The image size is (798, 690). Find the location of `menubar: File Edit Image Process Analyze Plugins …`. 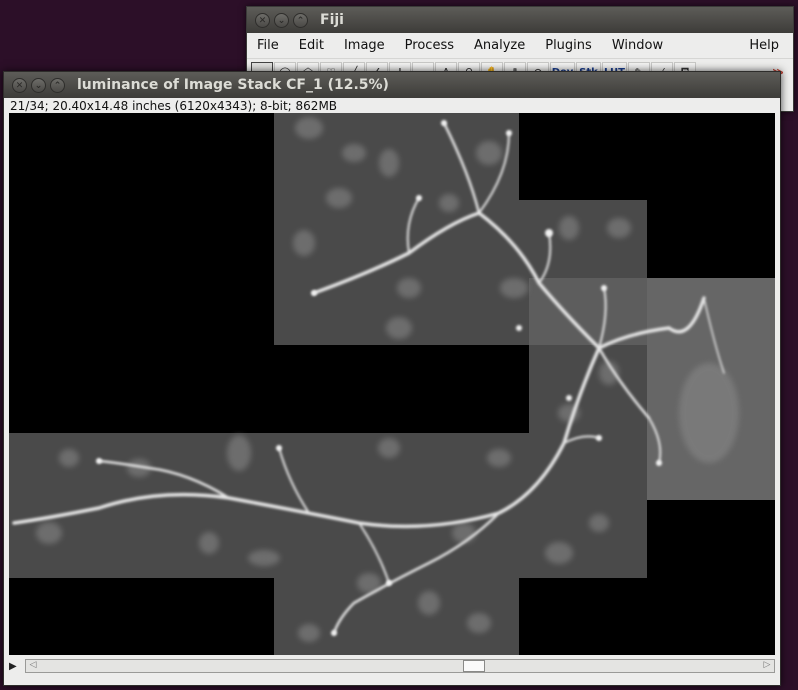

menubar: File Edit Image Process Analyze Plugins … is located at coordinates (520, 45).